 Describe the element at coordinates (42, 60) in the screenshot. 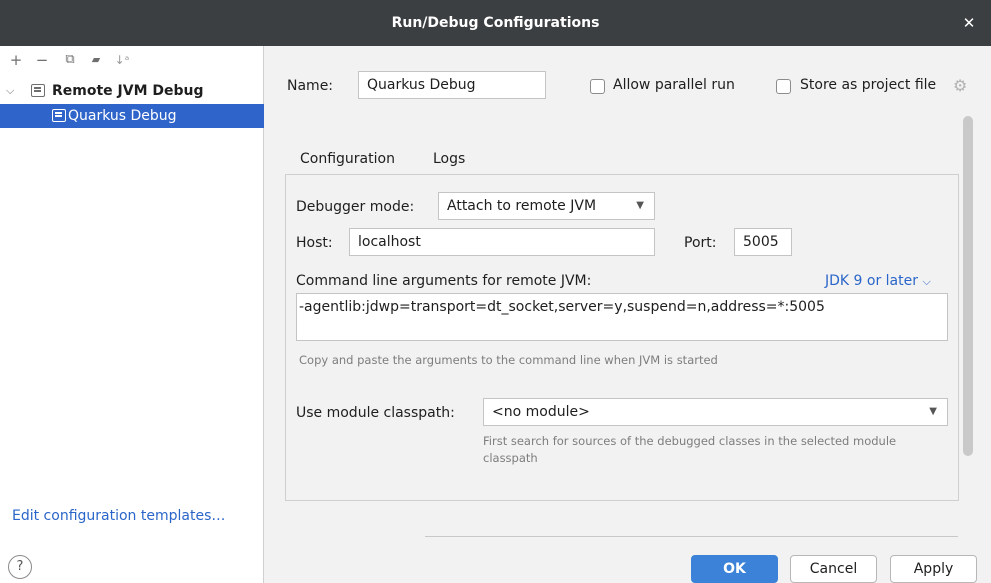

I see `remove-icon: −` at that location.